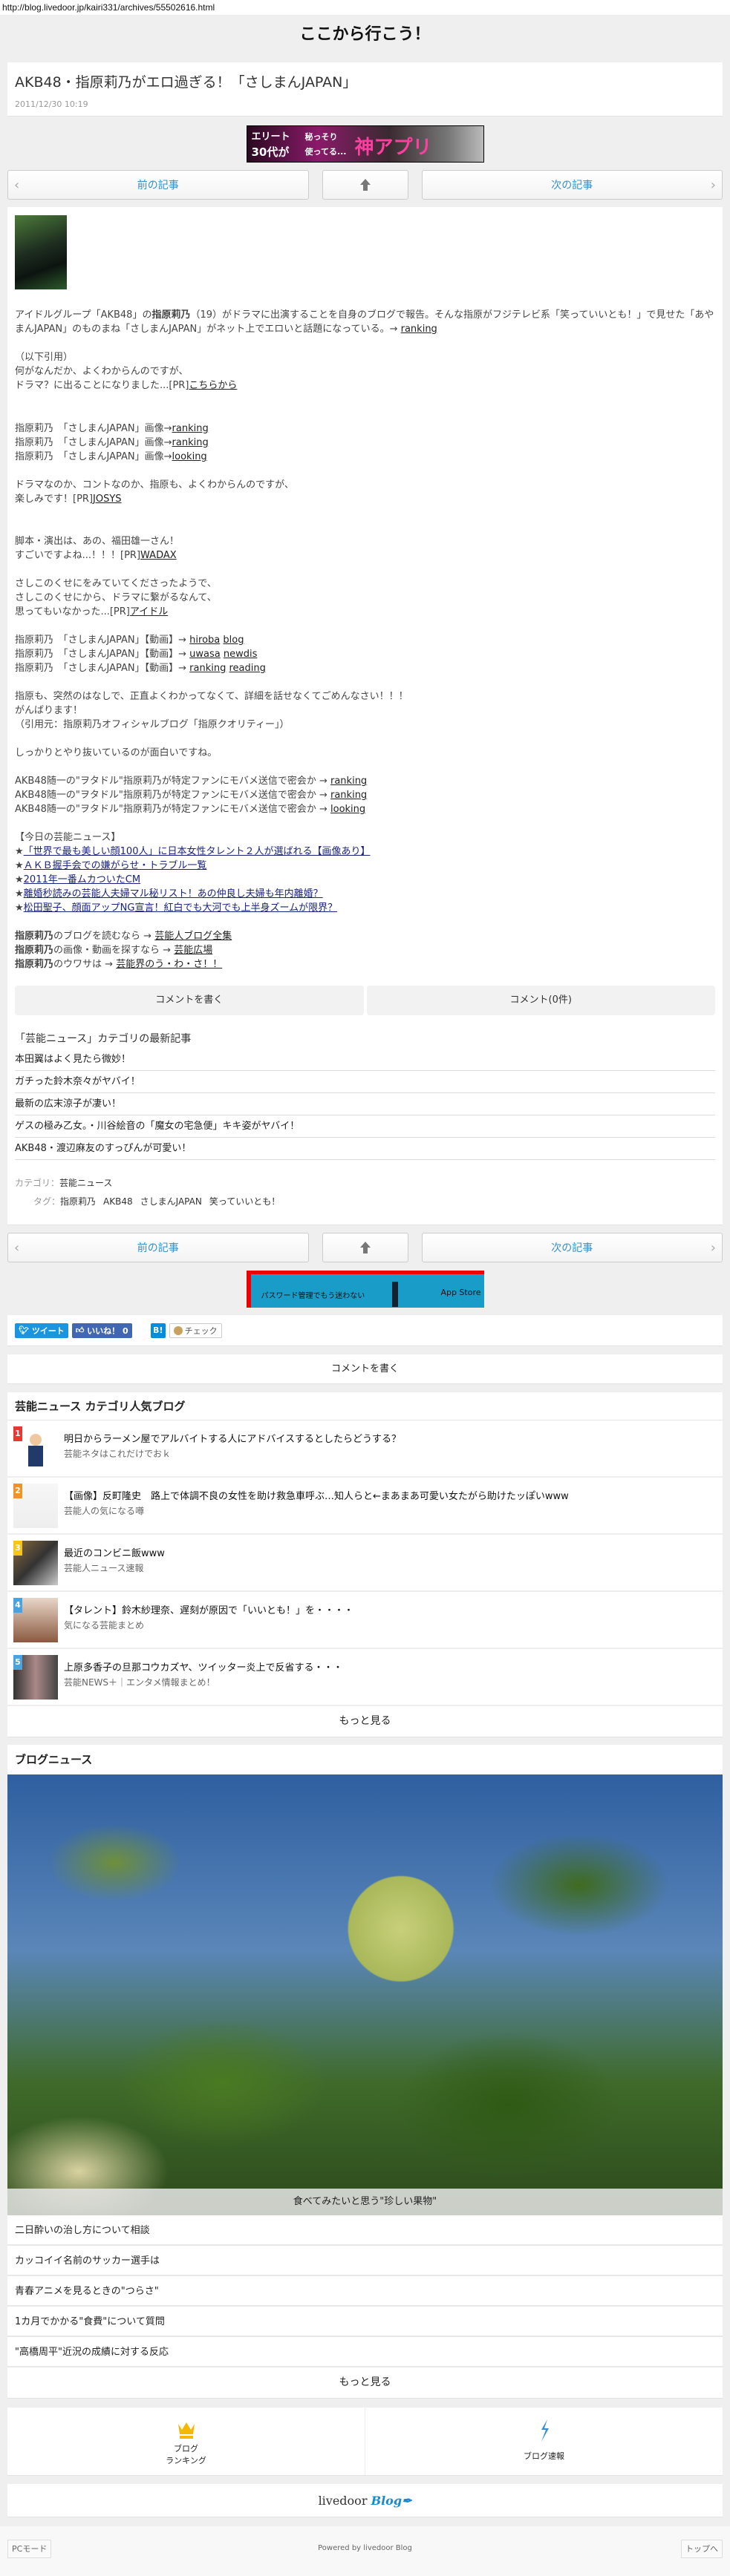  I want to click on popular-blog-name: 芸能NEWS＋｜エンタメ情報まとめ！, so click(139, 1683).